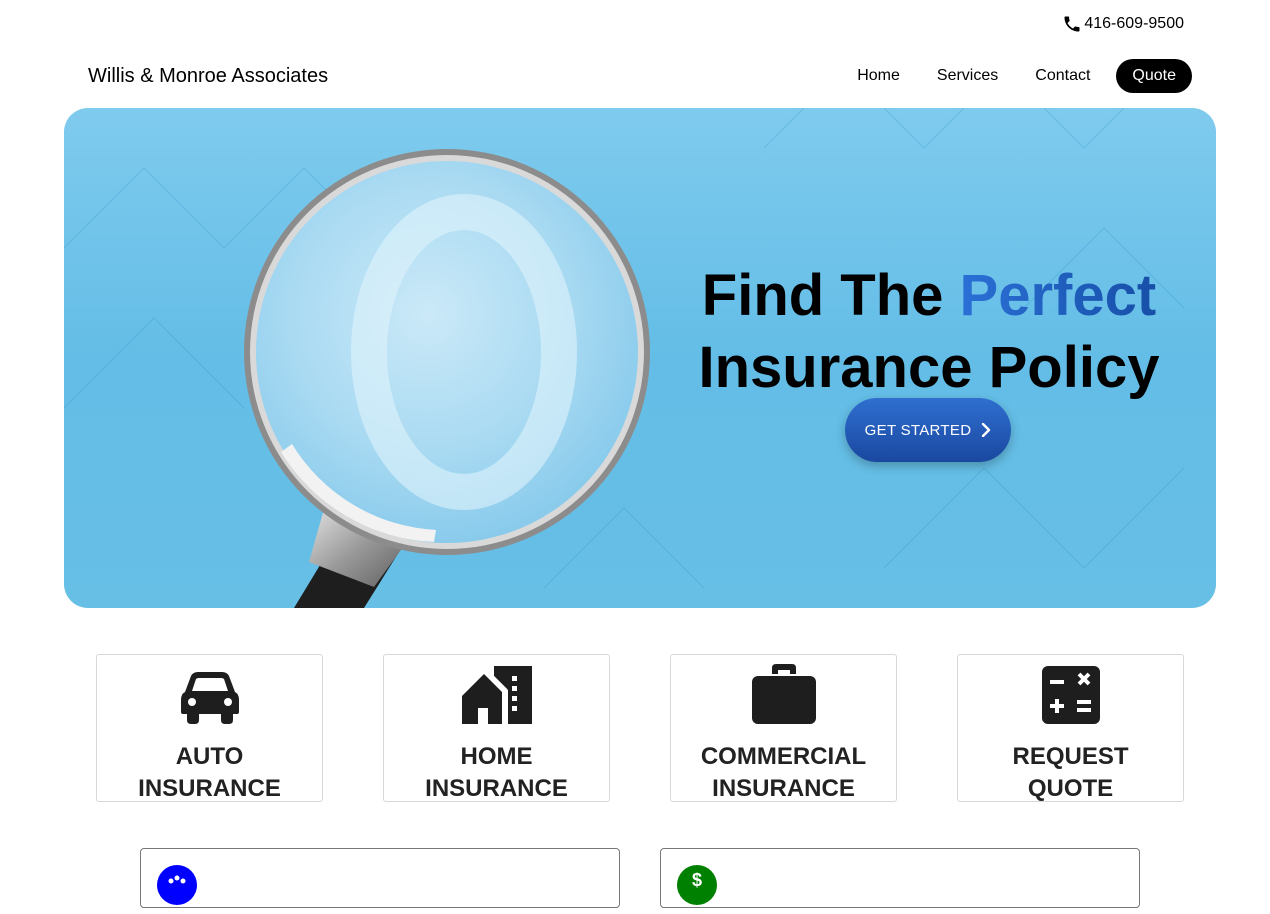 This screenshot has height=914, width=1270. I want to click on phone-number: 416-609-9500, so click(1134, 24).